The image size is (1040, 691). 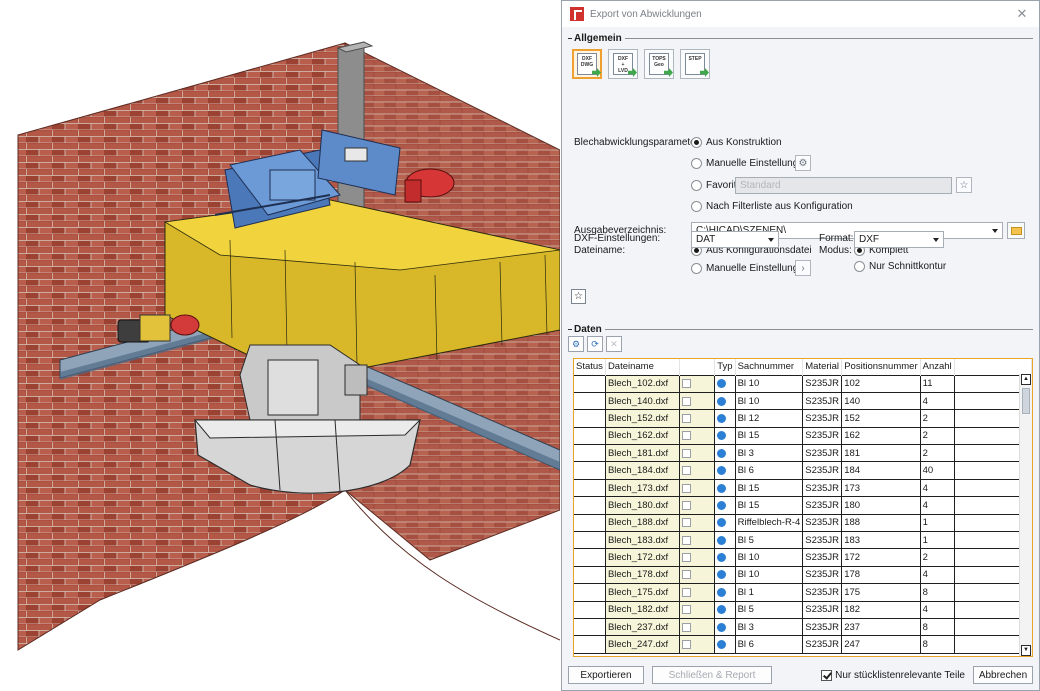 I want to click on cell-anzahl: 4, so click(x=937, y=609).